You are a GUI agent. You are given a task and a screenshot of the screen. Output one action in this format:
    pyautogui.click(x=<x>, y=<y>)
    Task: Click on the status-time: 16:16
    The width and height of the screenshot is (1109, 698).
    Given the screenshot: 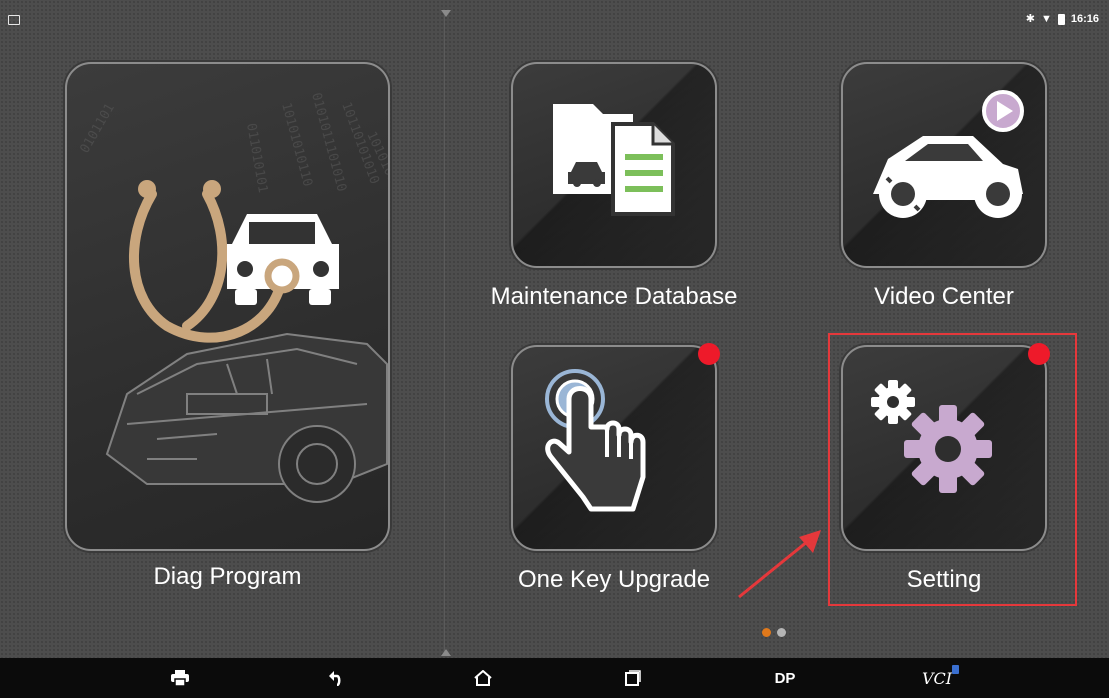 What is the action you would take?
    pyautogui.click(x=1084, y=19)
    